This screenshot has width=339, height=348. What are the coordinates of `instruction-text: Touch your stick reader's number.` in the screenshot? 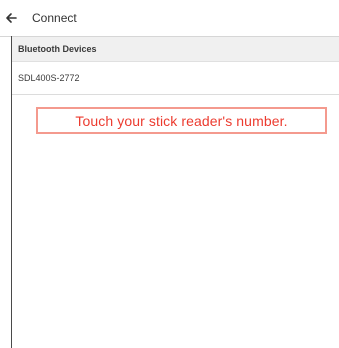 It's located at (181, 120).